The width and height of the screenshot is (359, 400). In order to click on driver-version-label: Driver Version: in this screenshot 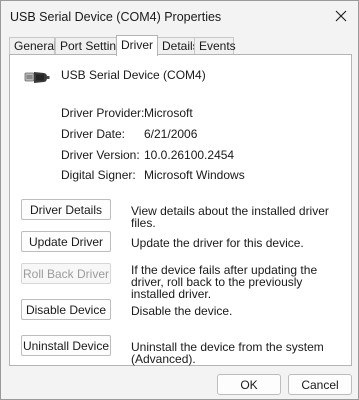, I will do `click(100, 155)`.